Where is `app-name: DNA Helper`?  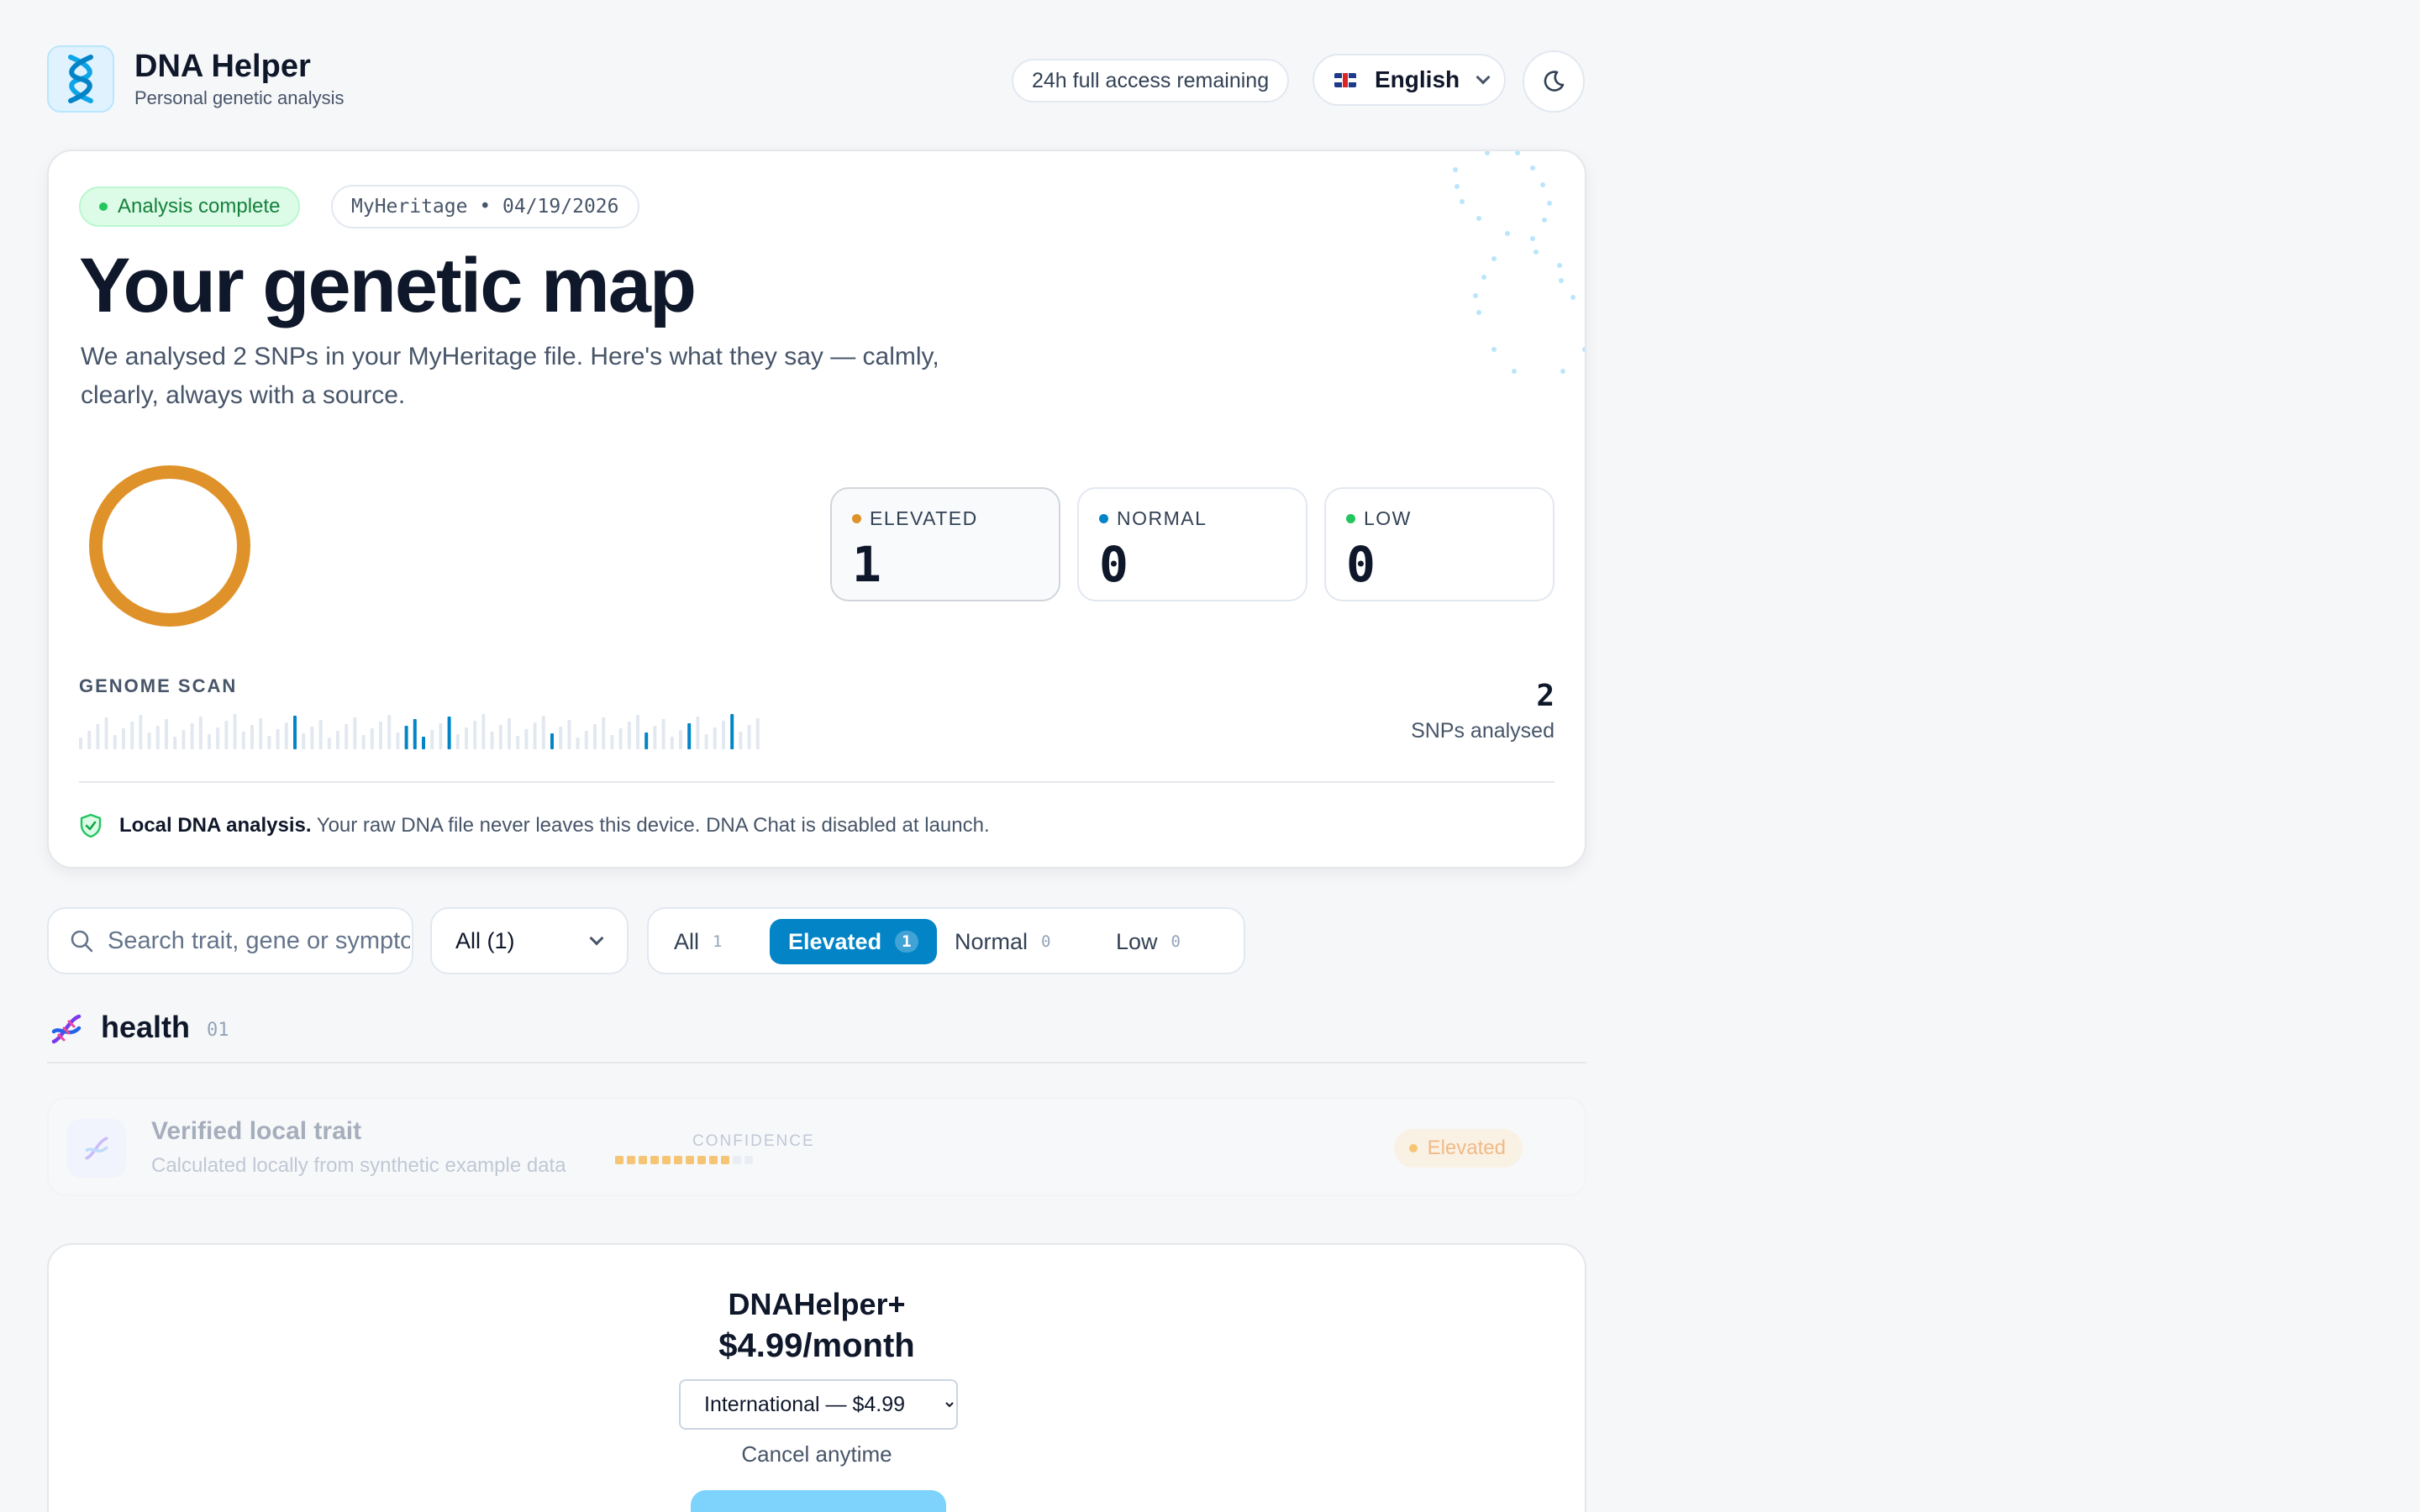 app-name: DNA Helper is located at coordinates (223, 66).